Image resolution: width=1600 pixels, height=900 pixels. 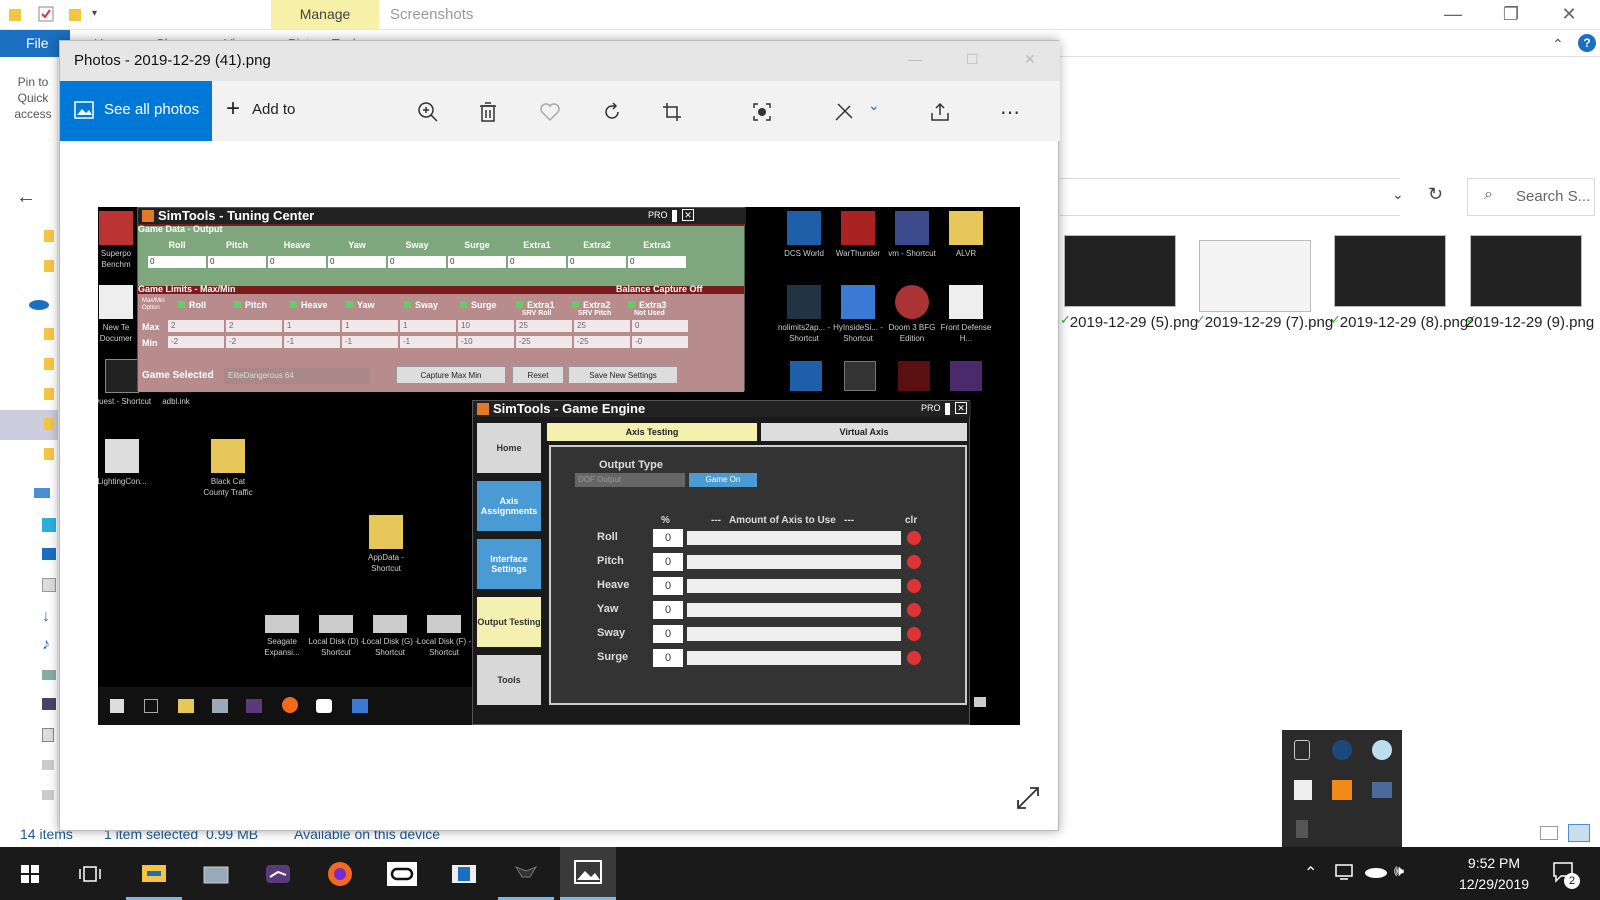 What do you see at coordinates (1345, 872) in the screenshot?
I see `network-icon` at bounding box center [1345, 872].